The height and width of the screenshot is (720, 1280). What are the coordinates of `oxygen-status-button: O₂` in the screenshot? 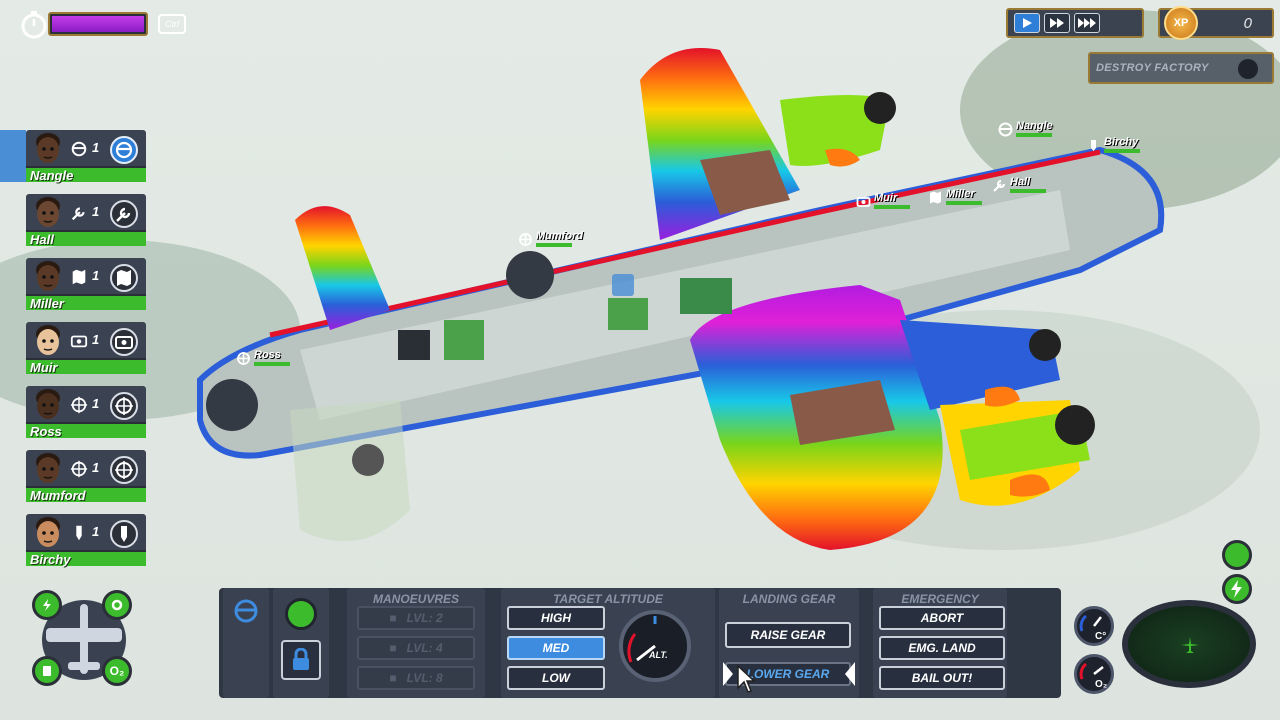 It's located at (117, 671).